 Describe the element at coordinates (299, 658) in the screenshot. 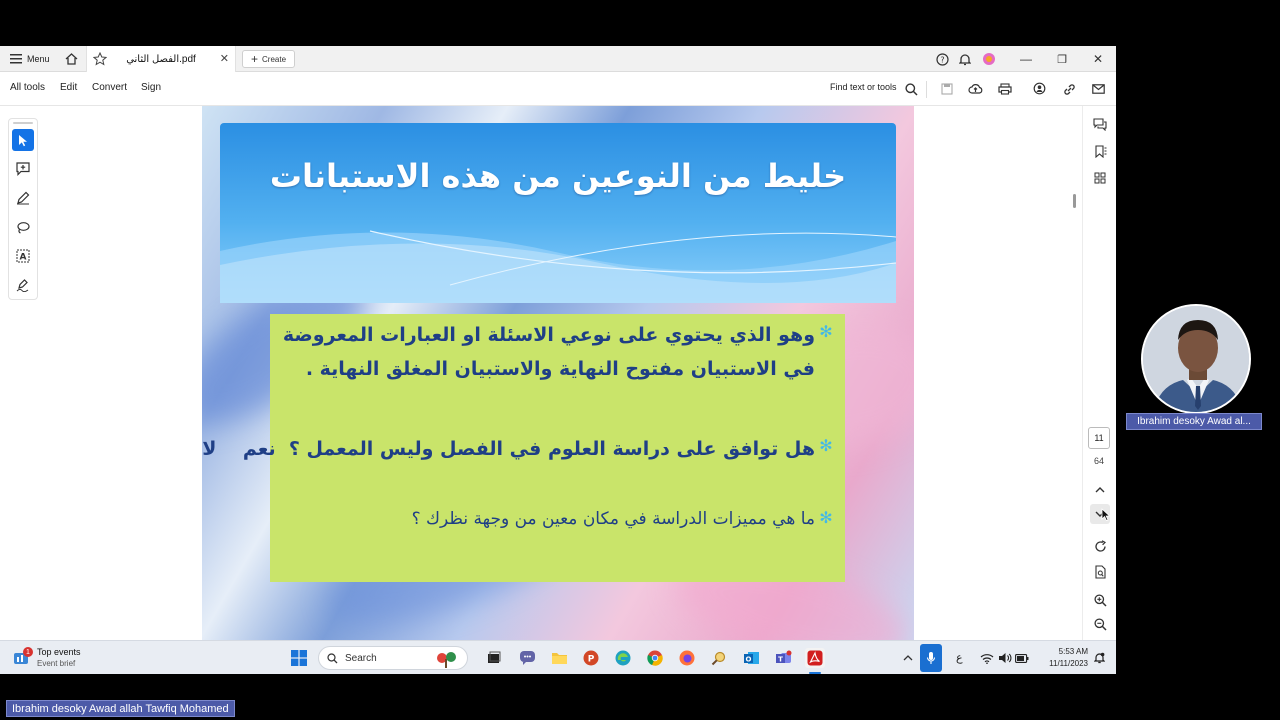

I see `start-button` at that location.